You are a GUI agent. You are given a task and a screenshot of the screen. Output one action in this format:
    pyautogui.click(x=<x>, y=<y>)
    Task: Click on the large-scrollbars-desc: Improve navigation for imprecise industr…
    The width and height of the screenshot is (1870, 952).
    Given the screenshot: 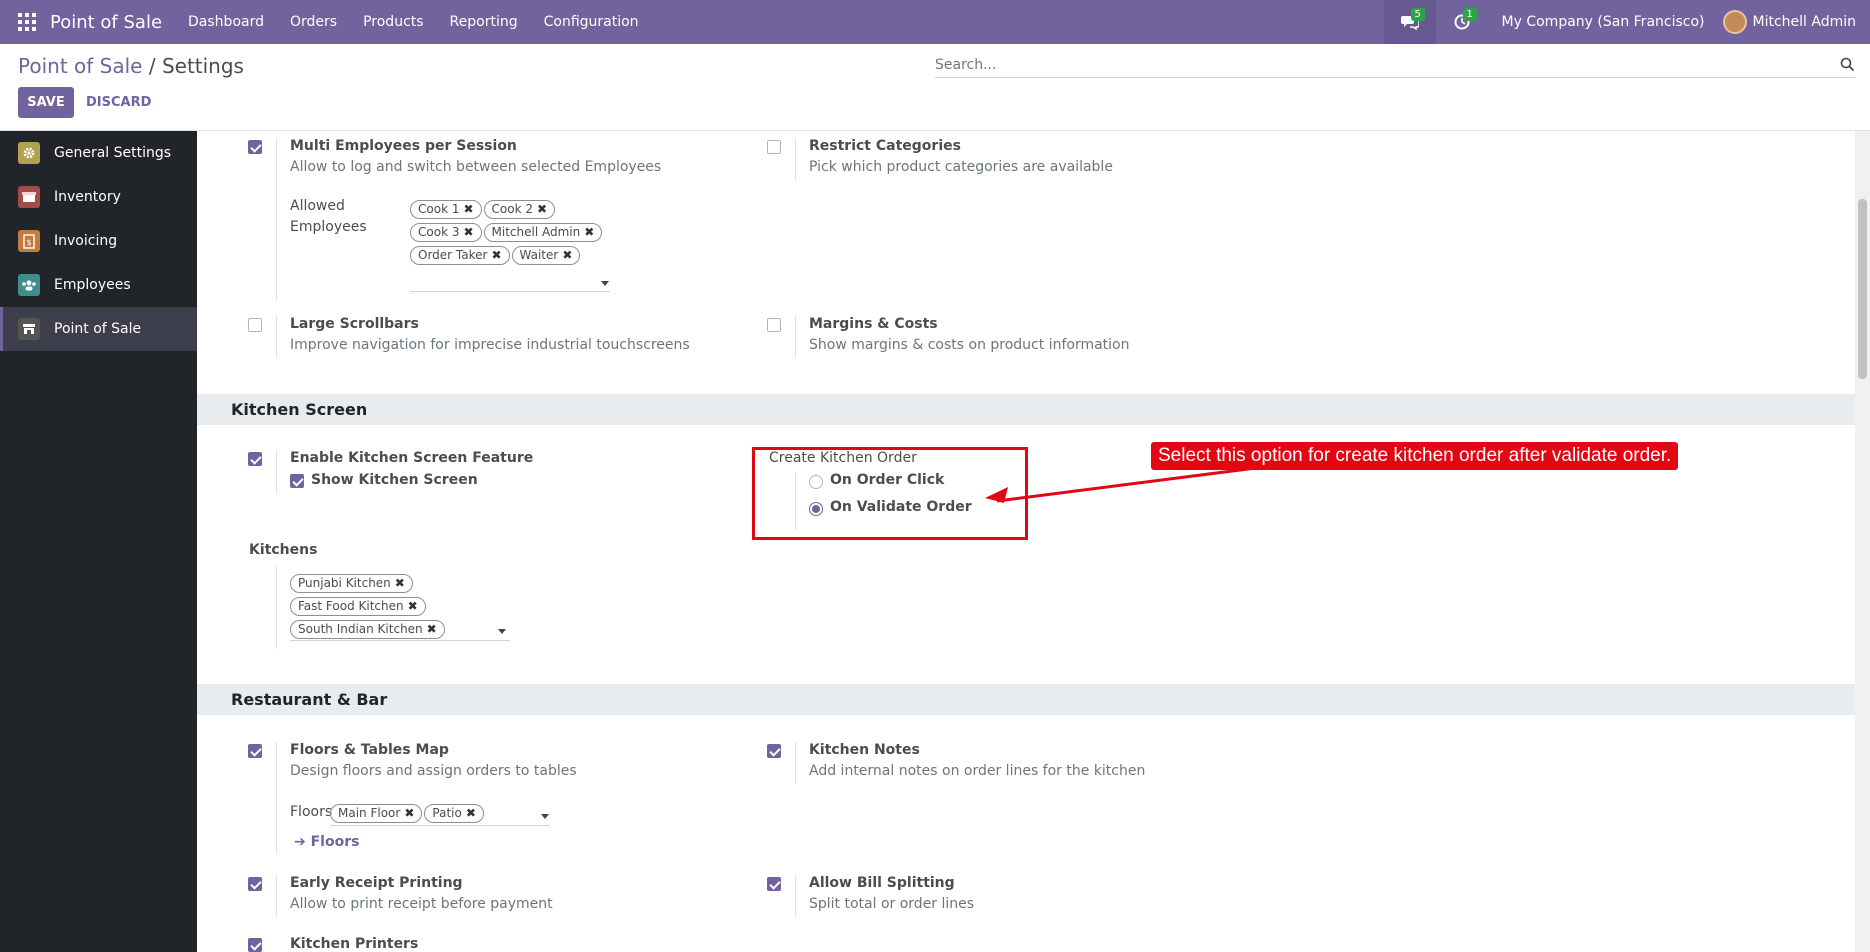 What is the action you would take?
    pyautogui.click(x=490, y=345)
    